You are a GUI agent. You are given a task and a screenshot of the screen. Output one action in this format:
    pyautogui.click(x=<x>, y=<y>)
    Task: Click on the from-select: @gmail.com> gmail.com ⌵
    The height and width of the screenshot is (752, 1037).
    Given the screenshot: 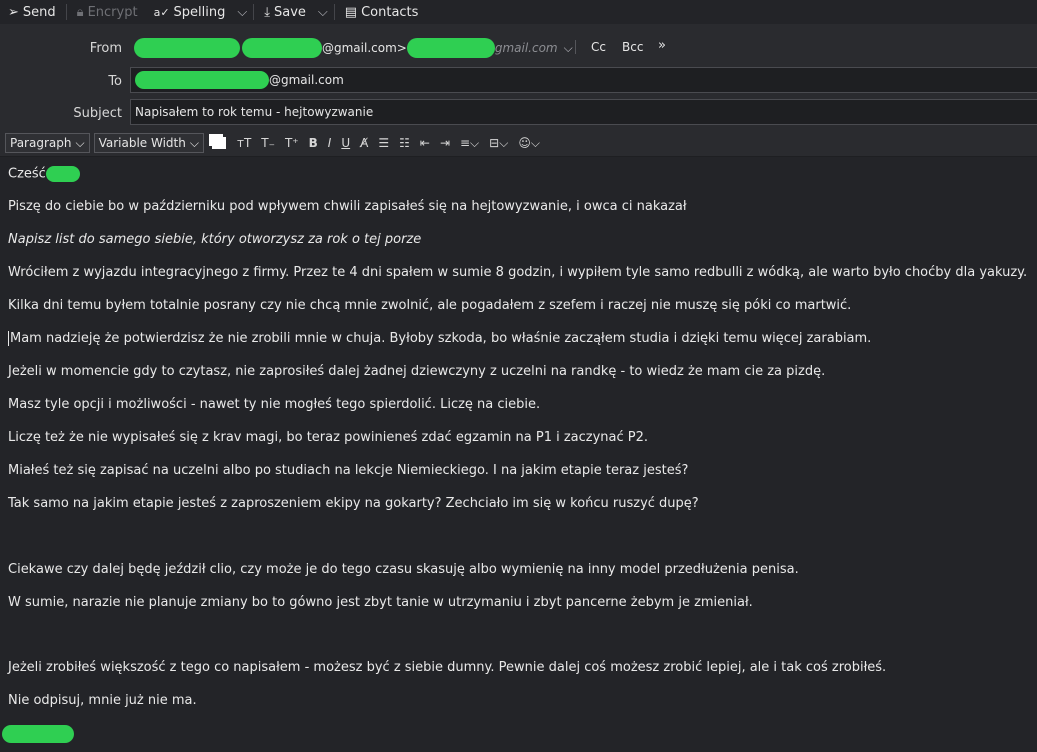 What is the action you would take?
    pyautogui.click(x=353, y=48)
    